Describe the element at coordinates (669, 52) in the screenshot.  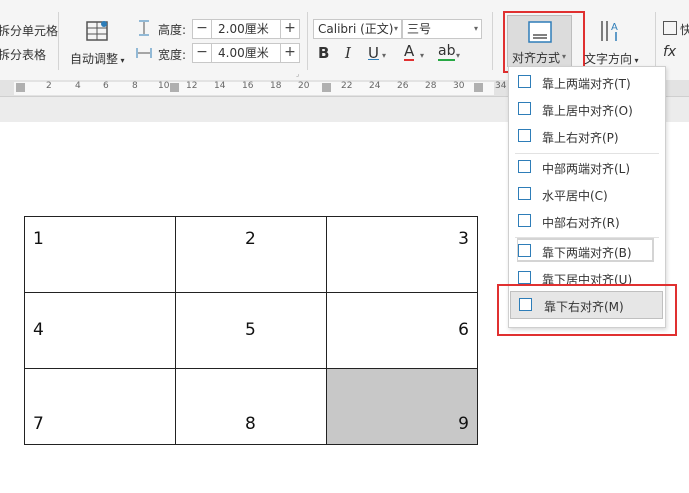
I see `formula-button: fx` at that location.